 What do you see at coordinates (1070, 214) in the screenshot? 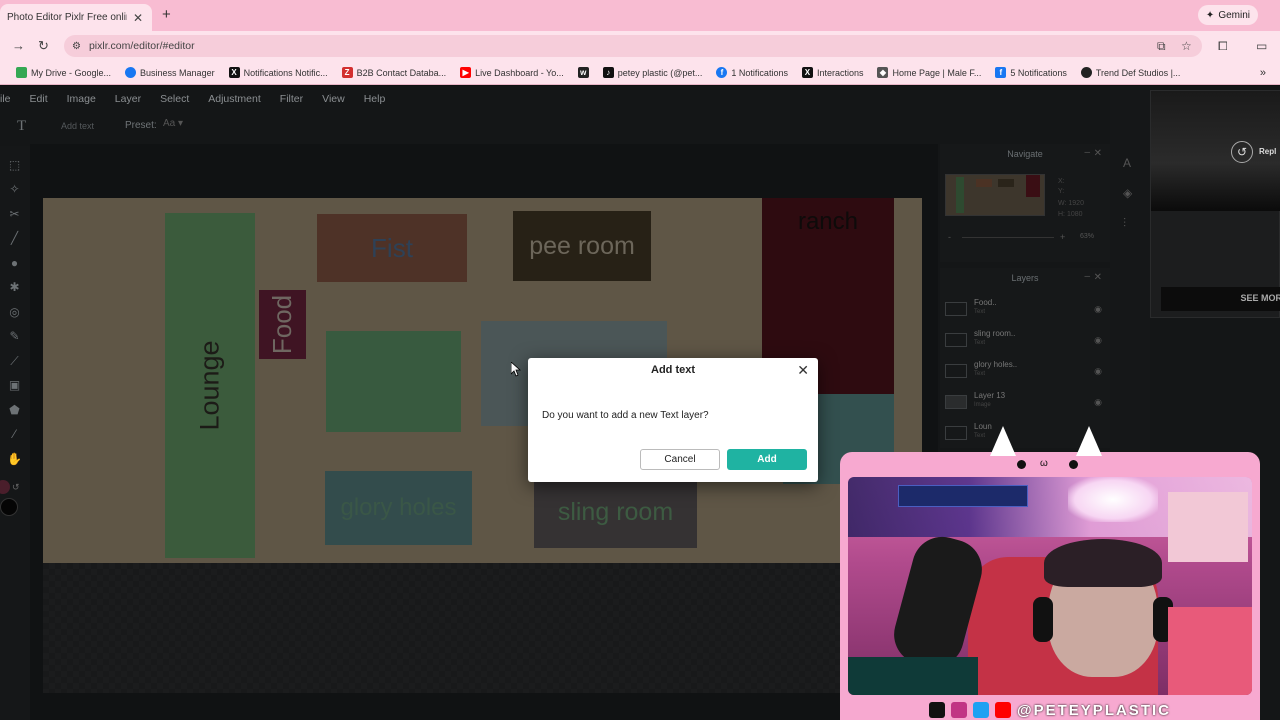
I see `height-readout: H: 1080` at bounding box center [1070, 214].